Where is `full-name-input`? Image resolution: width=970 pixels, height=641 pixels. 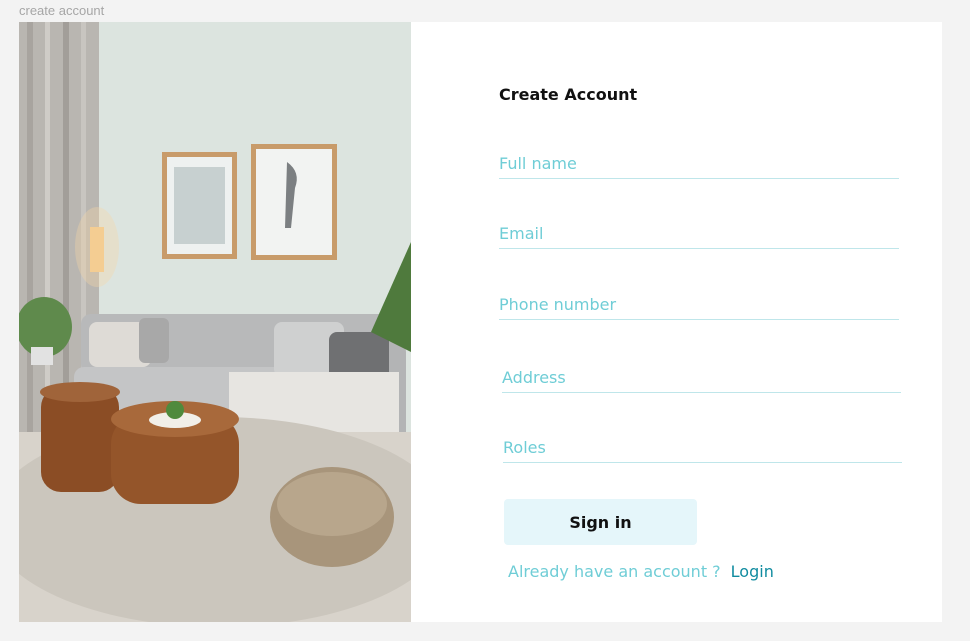 full-name-input is located at coordinates (699, 163).